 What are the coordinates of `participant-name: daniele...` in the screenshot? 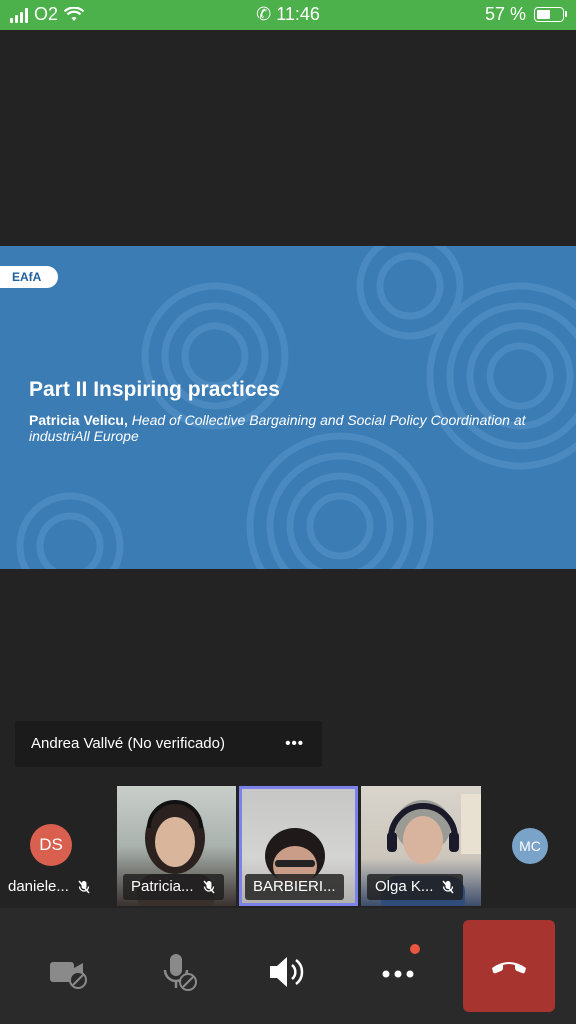 It's located at (38, 886).